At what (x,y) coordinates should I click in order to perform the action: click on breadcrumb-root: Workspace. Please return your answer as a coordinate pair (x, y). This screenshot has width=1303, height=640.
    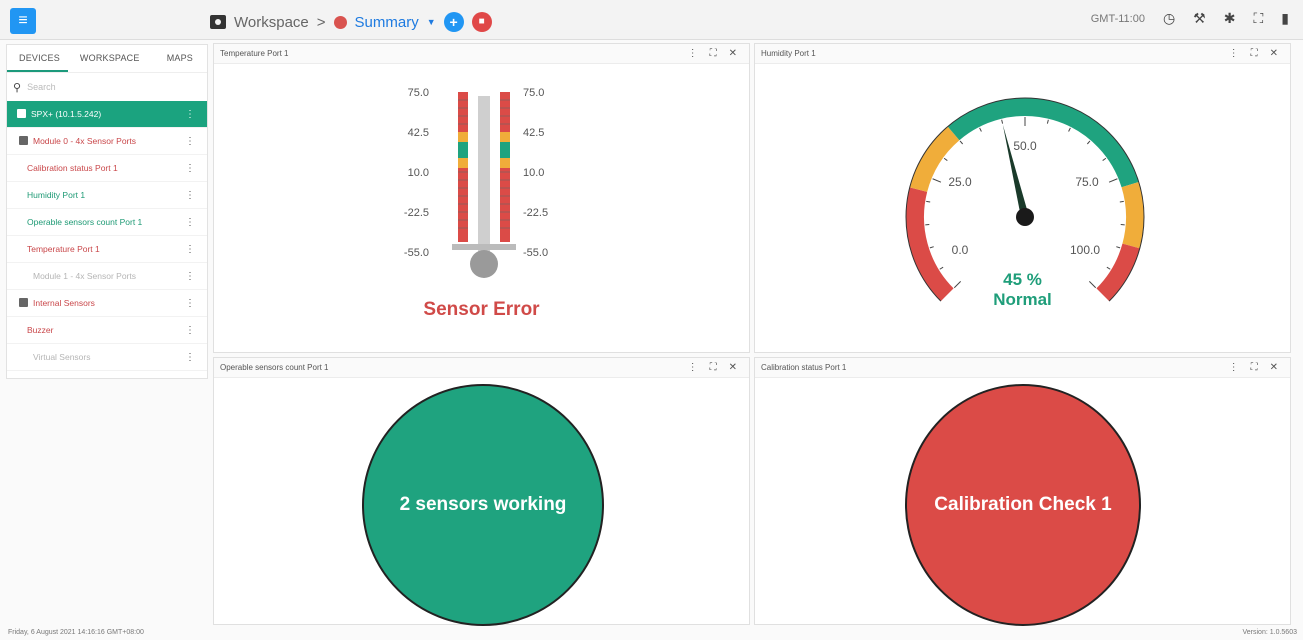
    Looking at the image, I should click on (271, 22).